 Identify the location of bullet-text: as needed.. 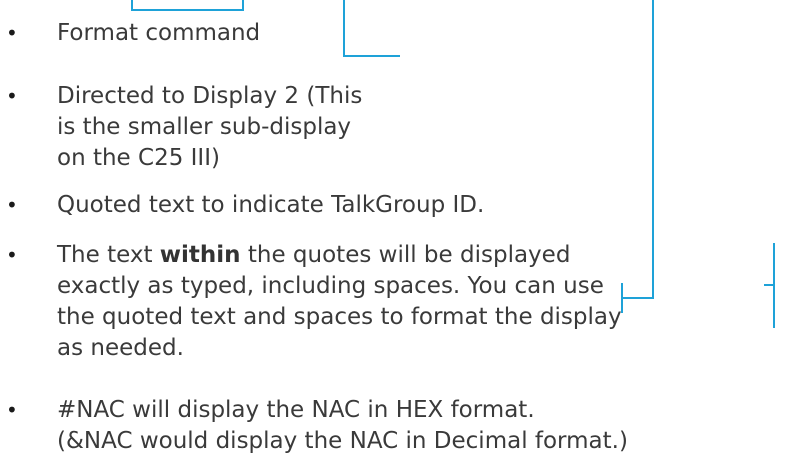
(120, 348).